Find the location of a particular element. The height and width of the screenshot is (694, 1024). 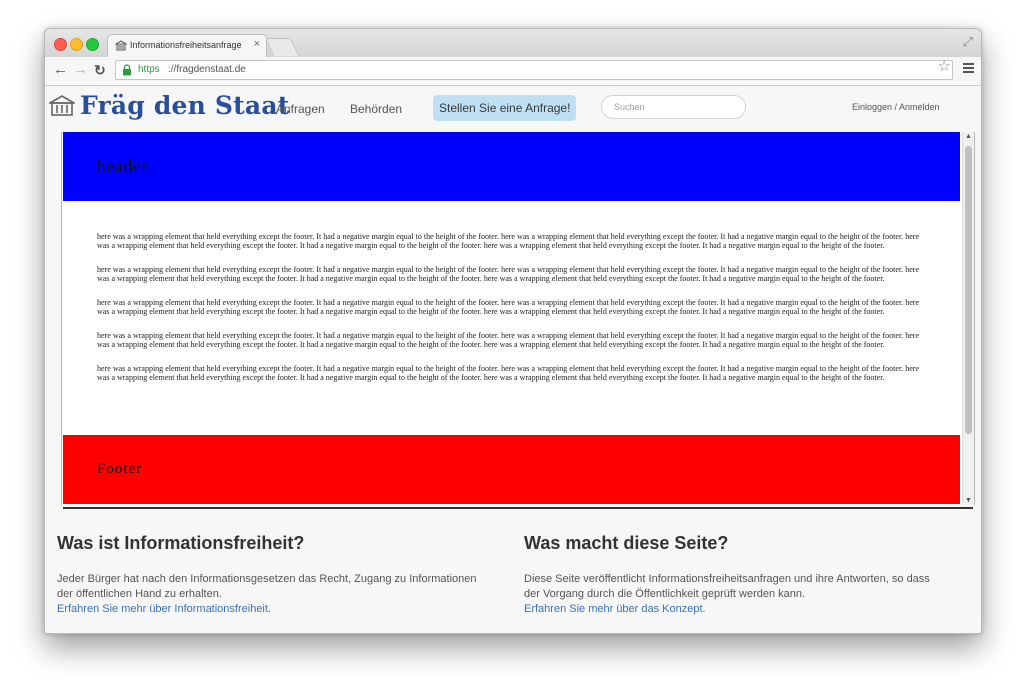

info-right-title: Was macht diese Seite? is located at coordinates (626, 543).